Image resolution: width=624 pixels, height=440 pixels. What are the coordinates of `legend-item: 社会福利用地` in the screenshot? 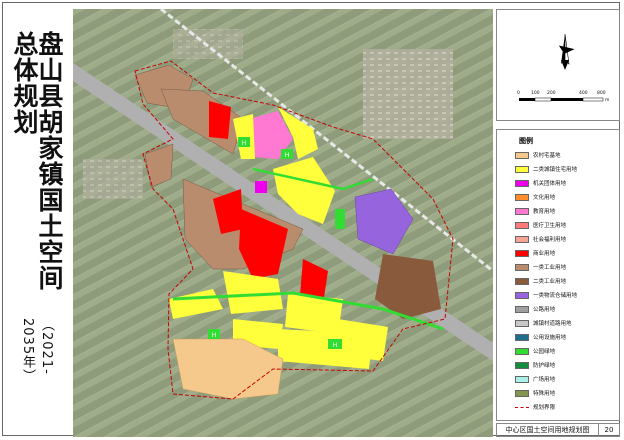 It's located at (540, 239).